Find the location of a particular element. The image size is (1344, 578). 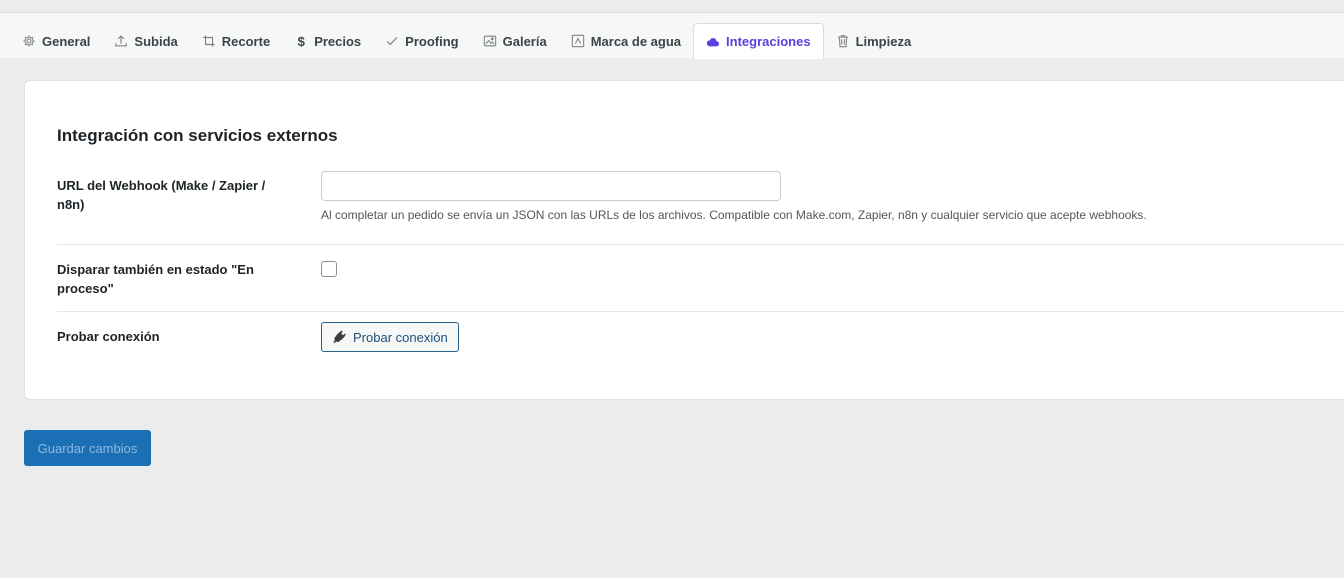

tab-proofing: Proofing is located at coordinates (421, 41).